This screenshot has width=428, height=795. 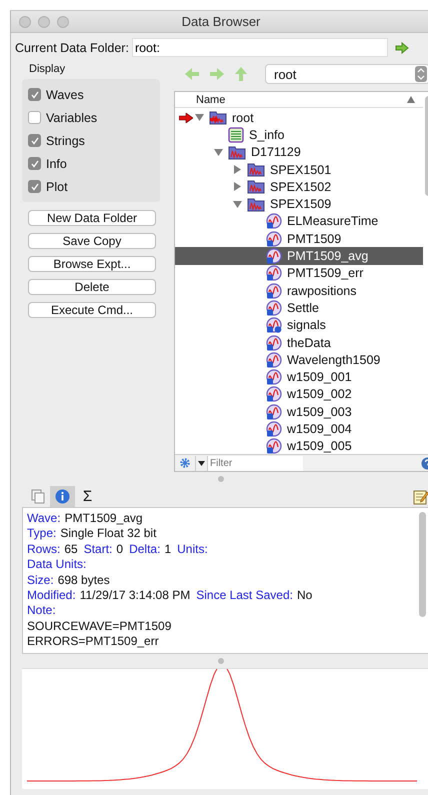 I want to click on tree-item-name: Settle, so click(x=303, y=307).